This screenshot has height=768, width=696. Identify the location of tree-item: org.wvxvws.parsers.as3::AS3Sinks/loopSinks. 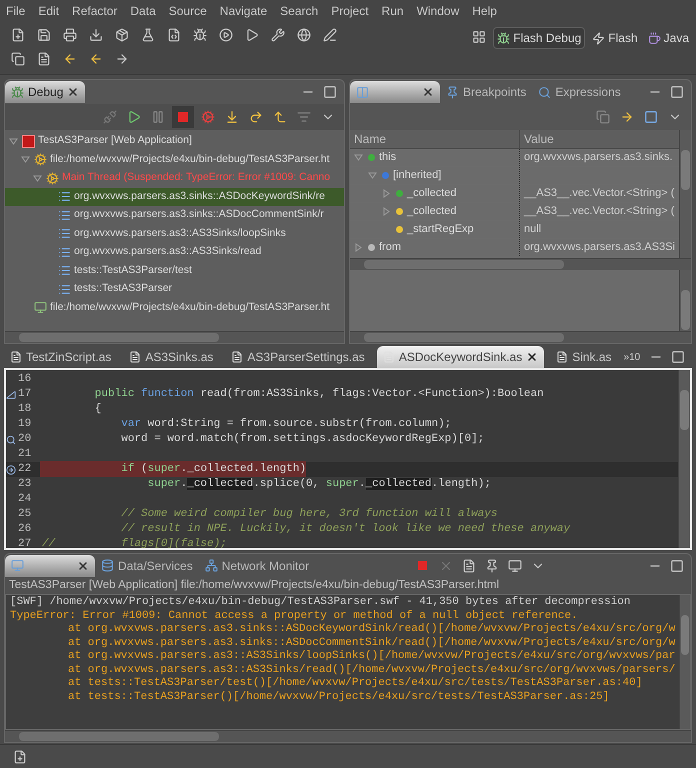
(174, 233).